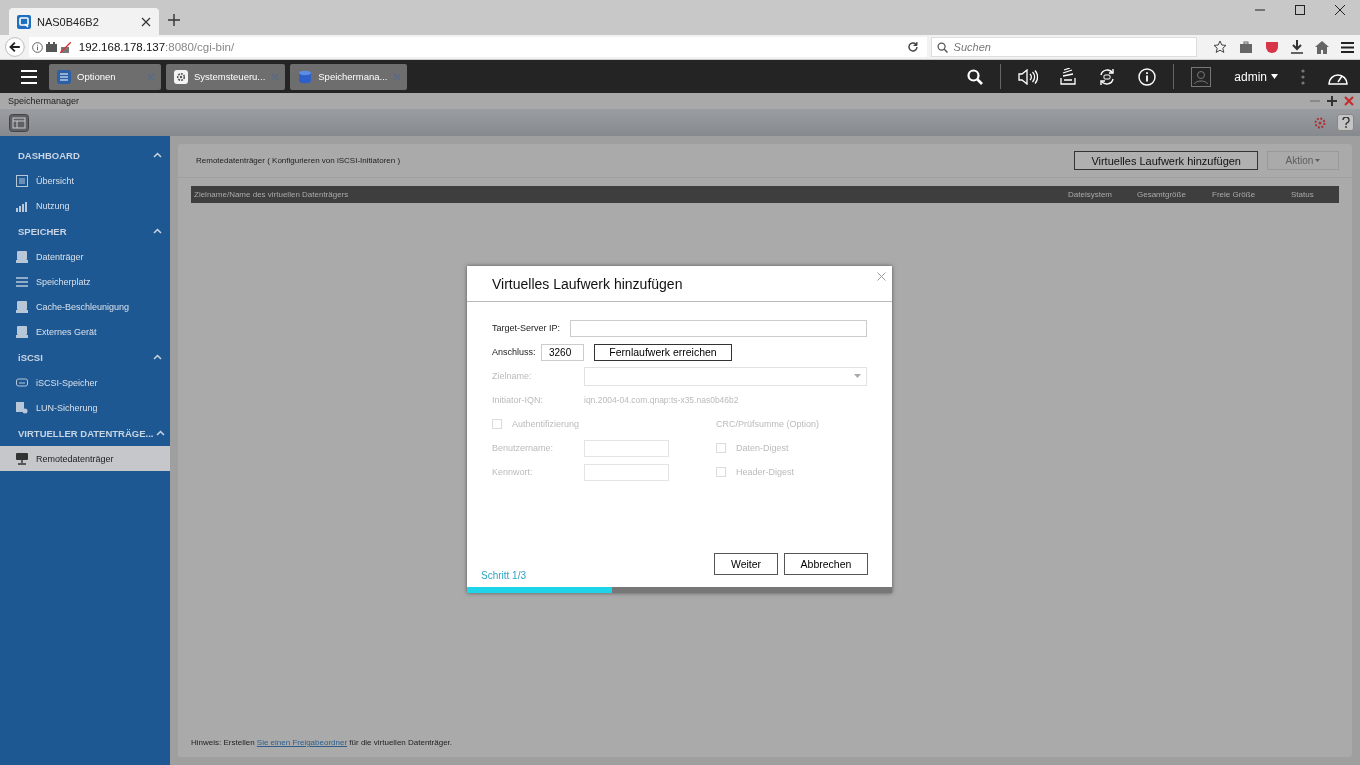  I want to click on checkbox-label: Daten-Digest, so click(762, 448).